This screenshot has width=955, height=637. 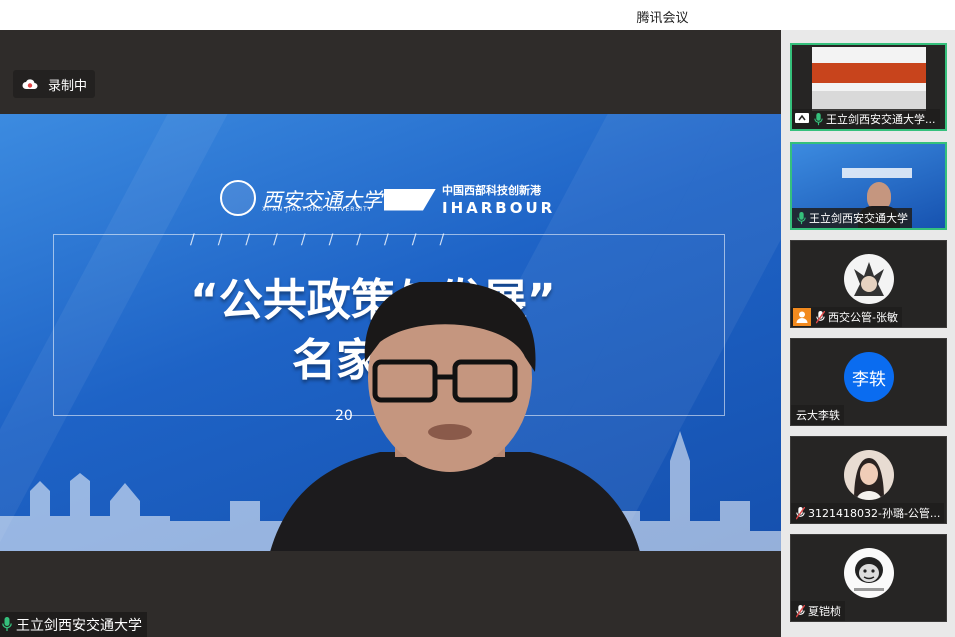 I want to click on recording-badge: 录制中, so click(x=54, y=84).